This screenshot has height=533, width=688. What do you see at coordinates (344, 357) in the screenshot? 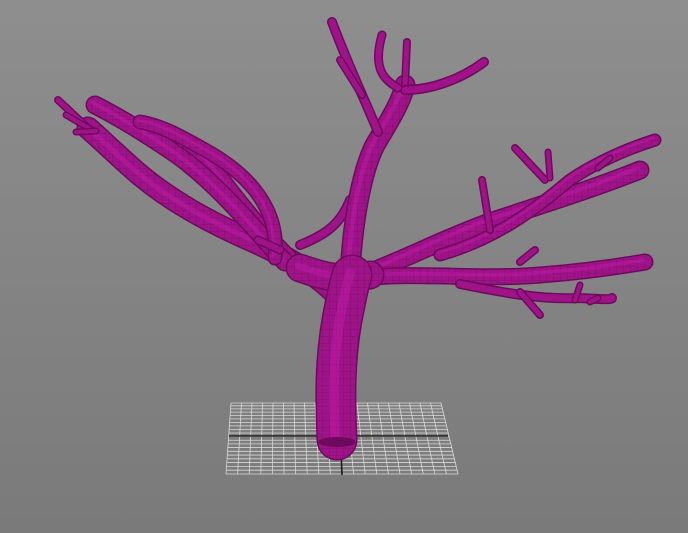
I see `tree-trunk` at bounding box center [344, 357].